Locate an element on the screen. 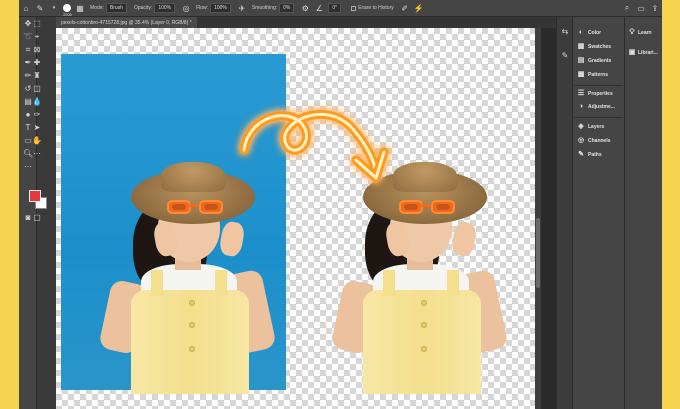  channels-icon: ◎ is located at coordinates (581, 140).